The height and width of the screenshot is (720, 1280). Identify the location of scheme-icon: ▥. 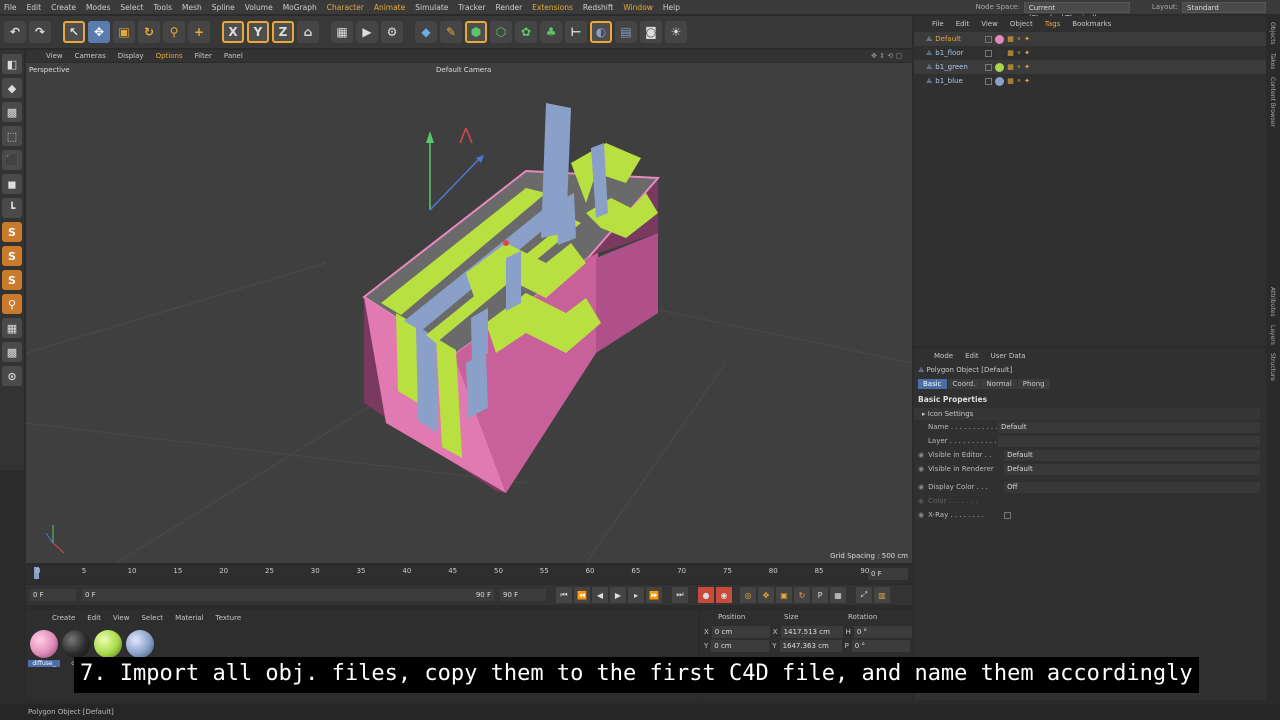
(882, 595).